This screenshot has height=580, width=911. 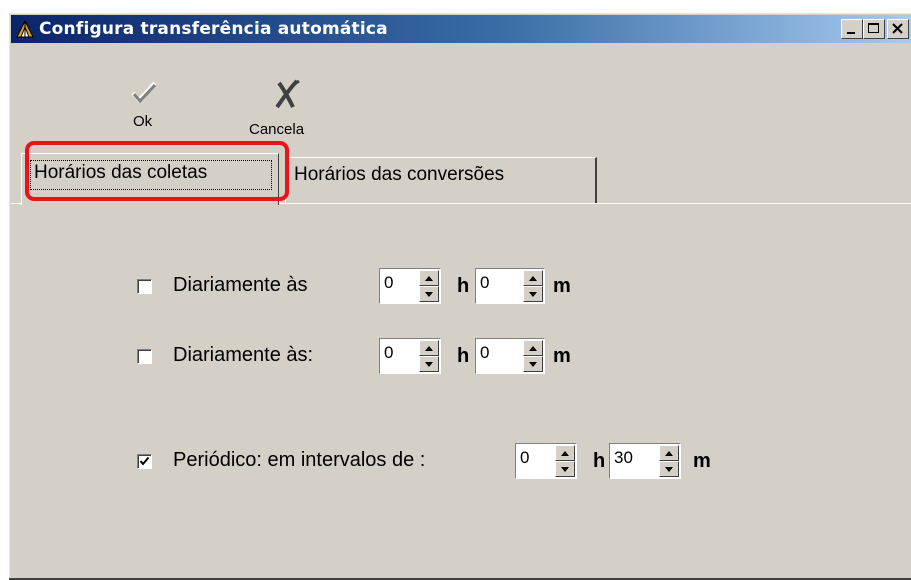 What do you see at coordinates (410, 356) in the screenshot?
I see `daily-2-hours-spinner: 0` at bounding box center [410, 356].